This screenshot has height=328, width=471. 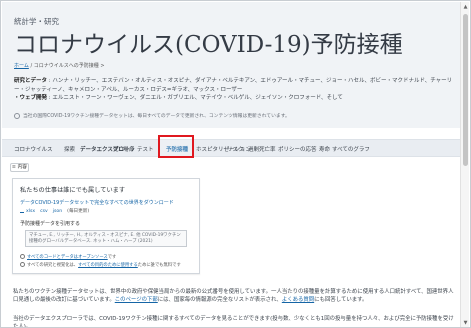 I want to click on file-links-row: xlsx csv json (毎日更新), so click(x=54, y=211).